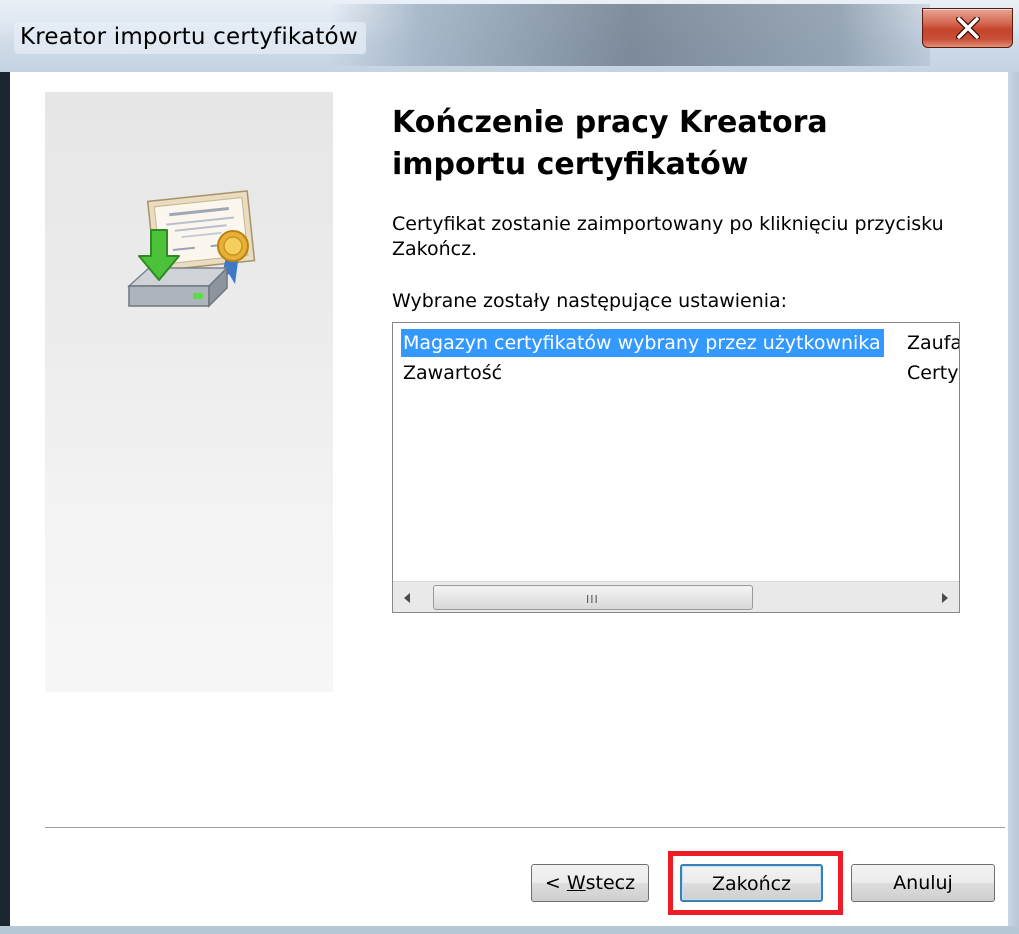 This screenshot has width=1019, height=934. I want to click on close-x-icon, so click(968, 28).